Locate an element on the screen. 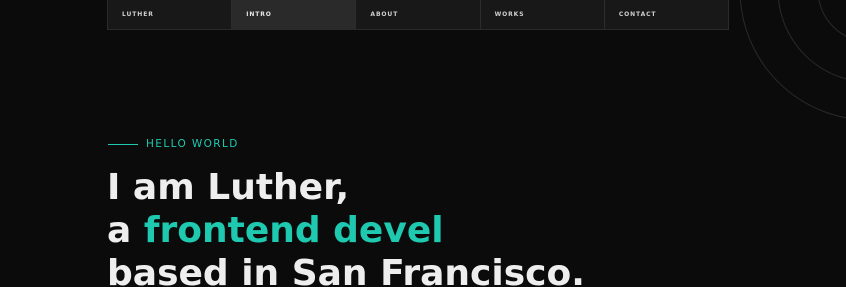 The image size is (846, 287). headline-line-3: based in San Francisco. is located at coordinates (346, 270).